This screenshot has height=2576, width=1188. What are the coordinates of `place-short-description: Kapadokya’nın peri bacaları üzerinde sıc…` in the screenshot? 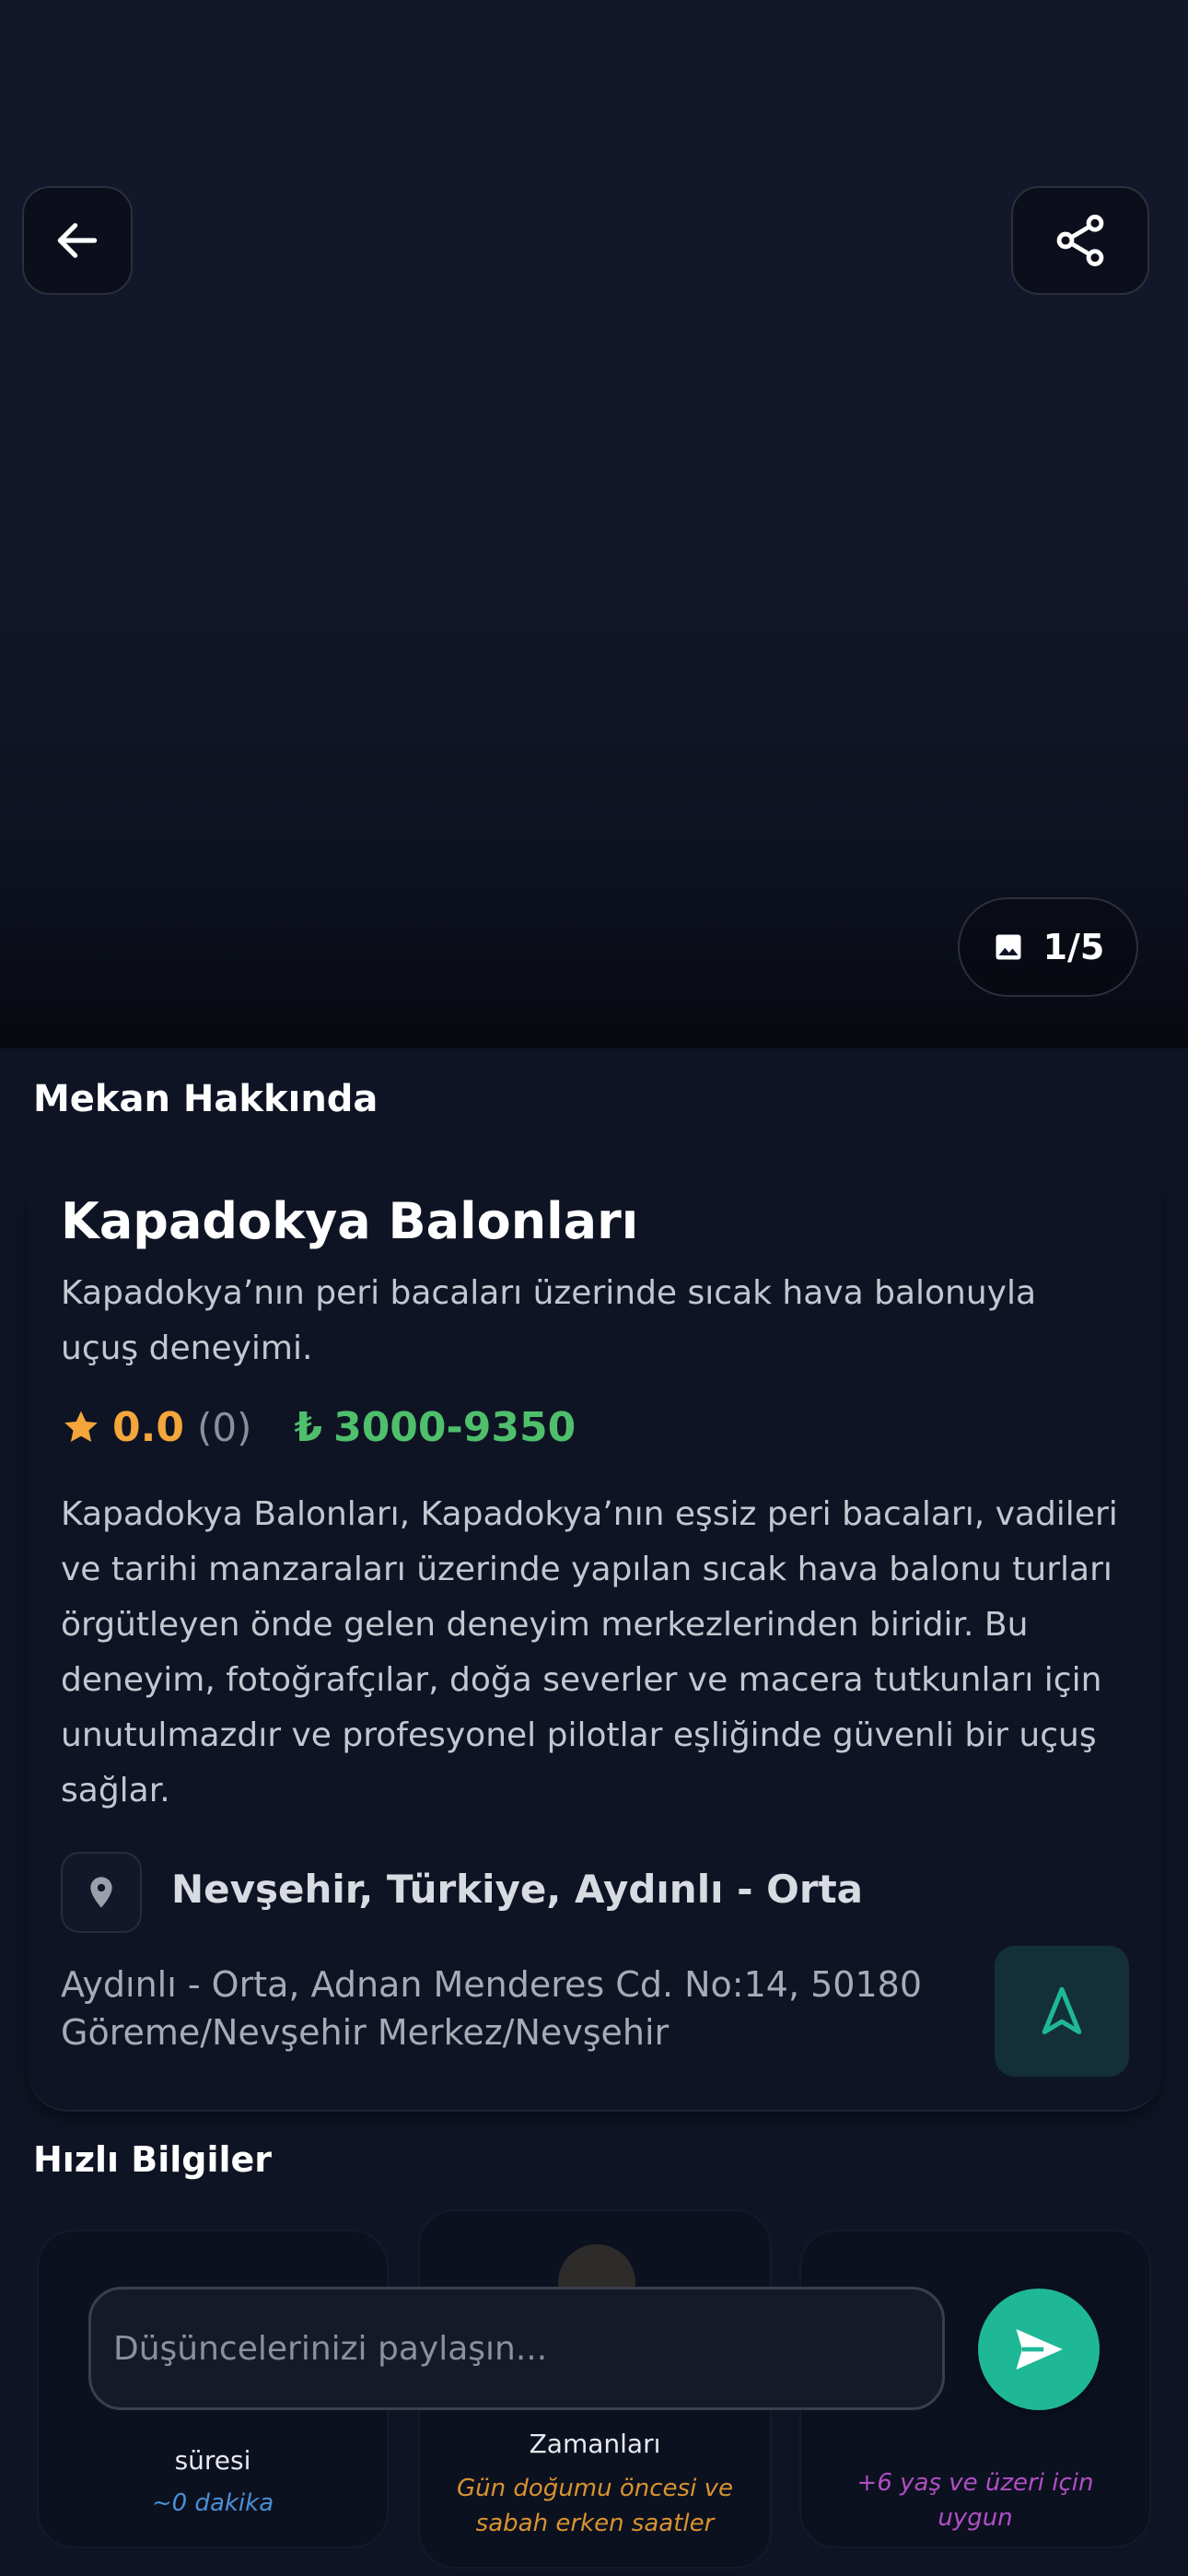 It's located at (549, 1320).